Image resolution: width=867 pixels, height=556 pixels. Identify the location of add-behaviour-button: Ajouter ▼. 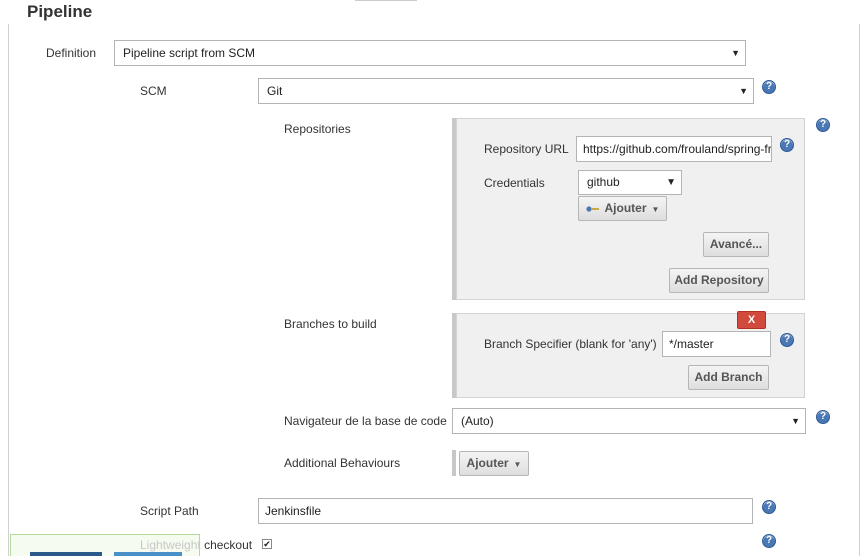
(494, 463).